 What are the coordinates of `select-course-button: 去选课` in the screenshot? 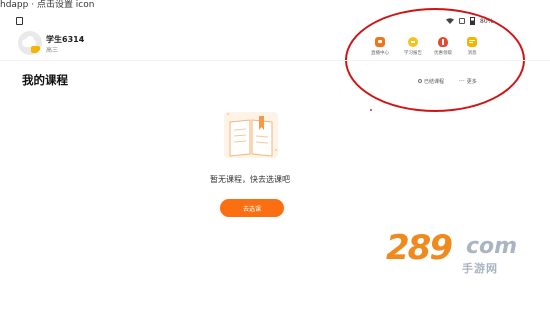 It's located at (252, 208).